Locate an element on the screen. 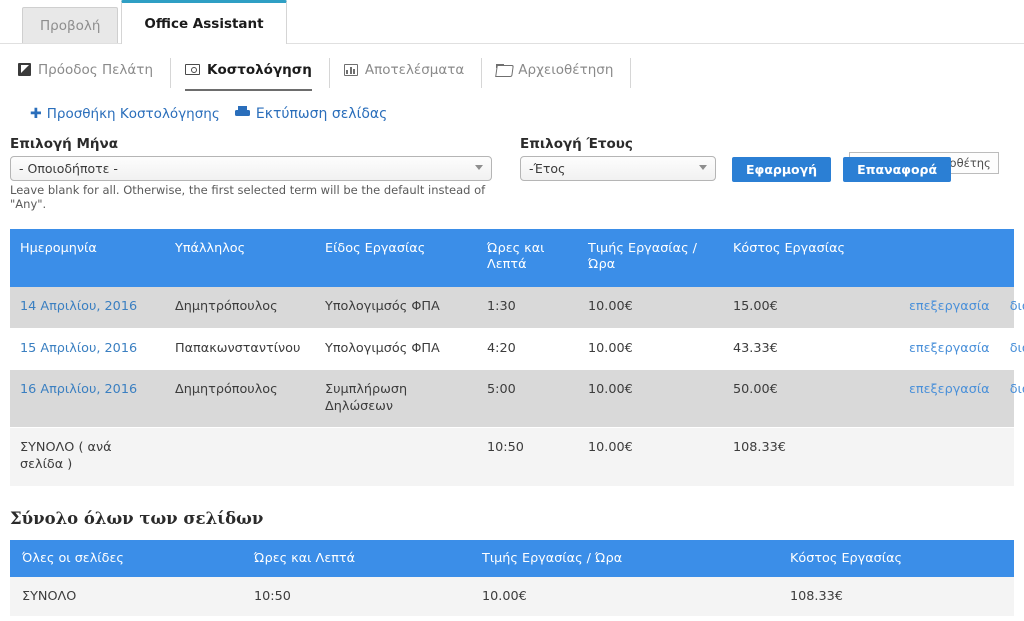  cell-total-label: ΣΥΝΟΛΟ ( ανά σελίδα ) is located at coordinates (87, 457).